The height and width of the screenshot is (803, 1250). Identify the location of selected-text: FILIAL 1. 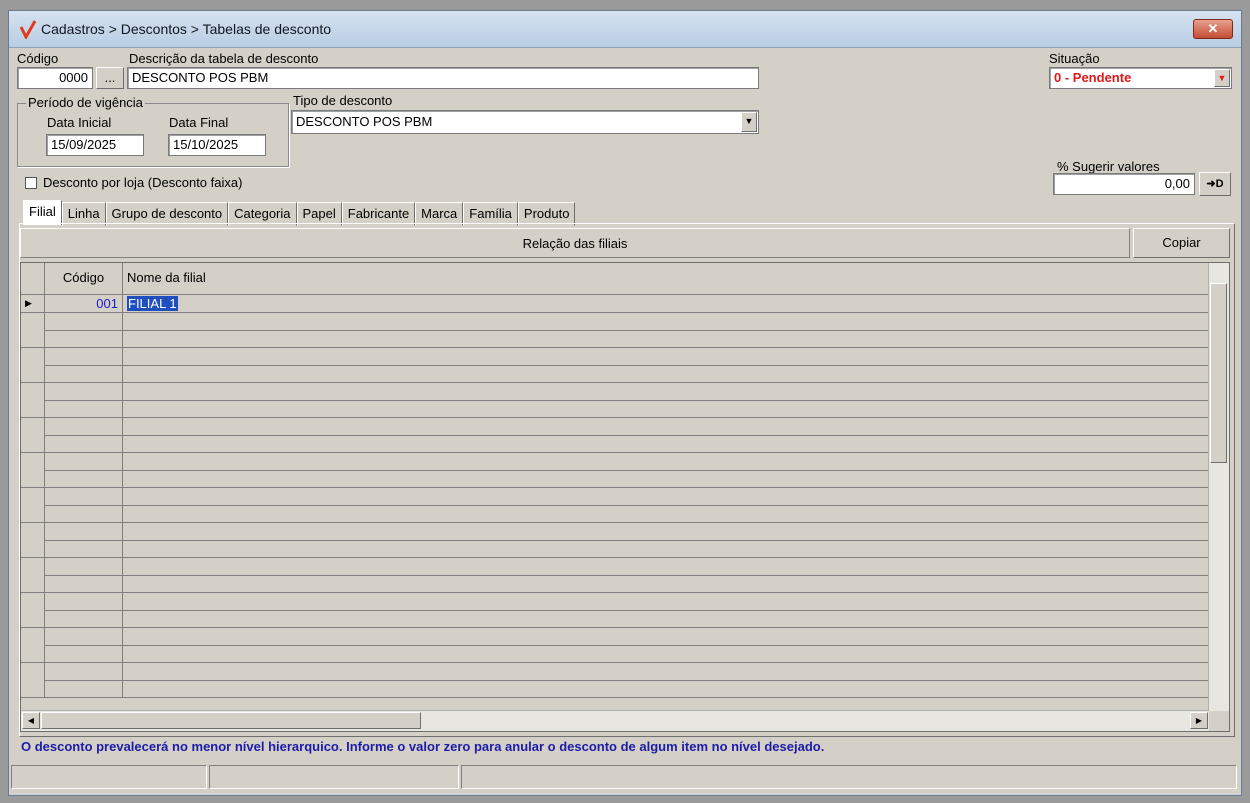
(152, 303).